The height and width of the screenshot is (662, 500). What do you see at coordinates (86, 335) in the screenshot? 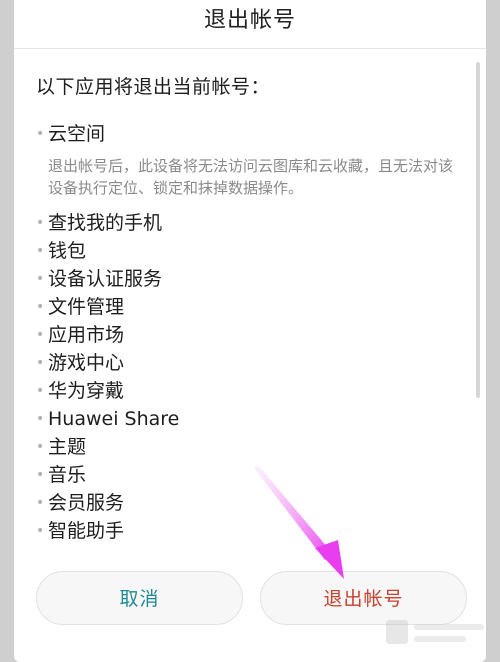
I see `list-item-label: 应用市场` at bounding box center [86, 335].